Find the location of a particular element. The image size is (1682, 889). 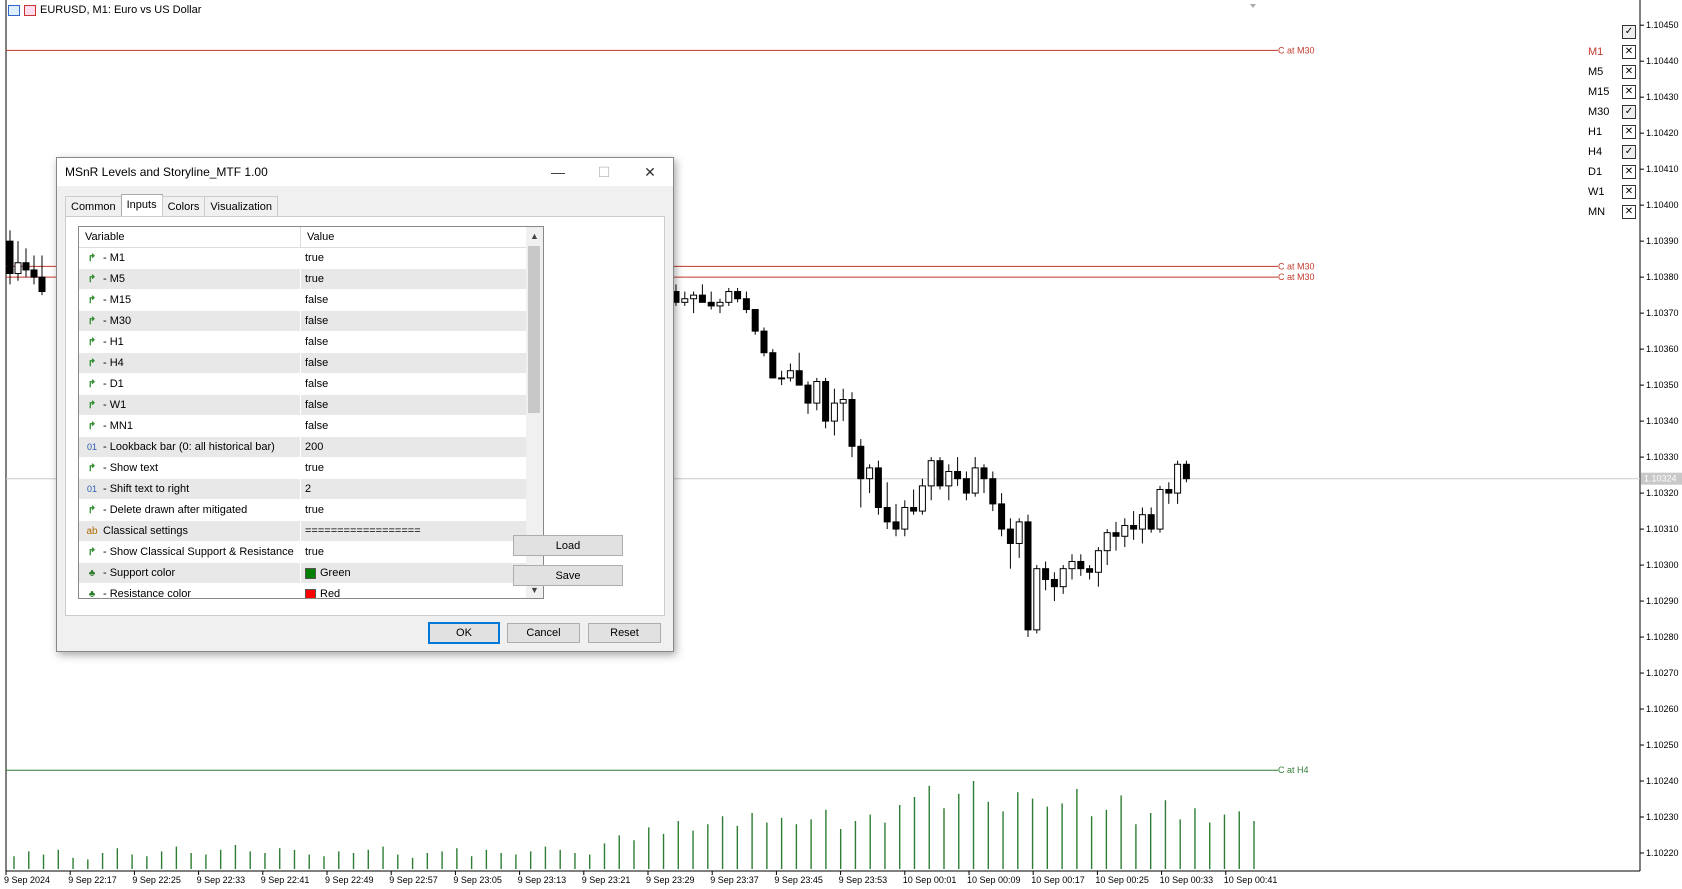

table-row: ↱ - M15 false is located at coordinates (311, 300).